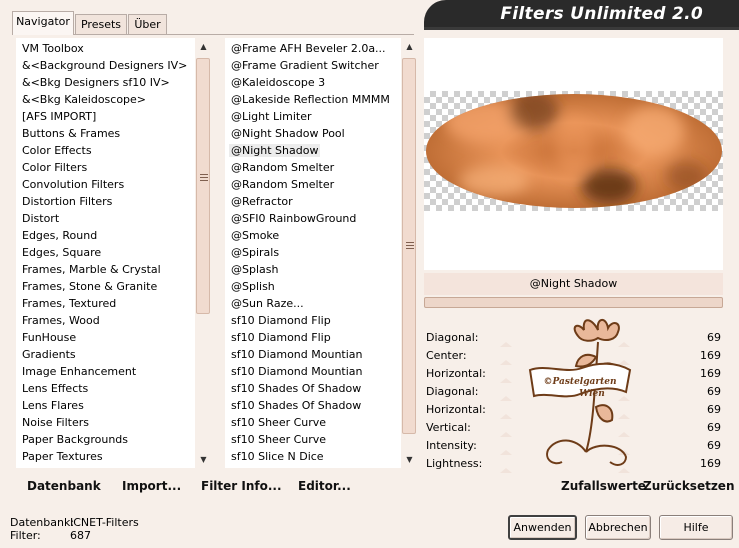 The height and width of the screenshot is (548, 739). Describe the element at coordinates (312, 65) in the screenshot. I see `filter-item: @Frame Gradient Switcher` at that location.